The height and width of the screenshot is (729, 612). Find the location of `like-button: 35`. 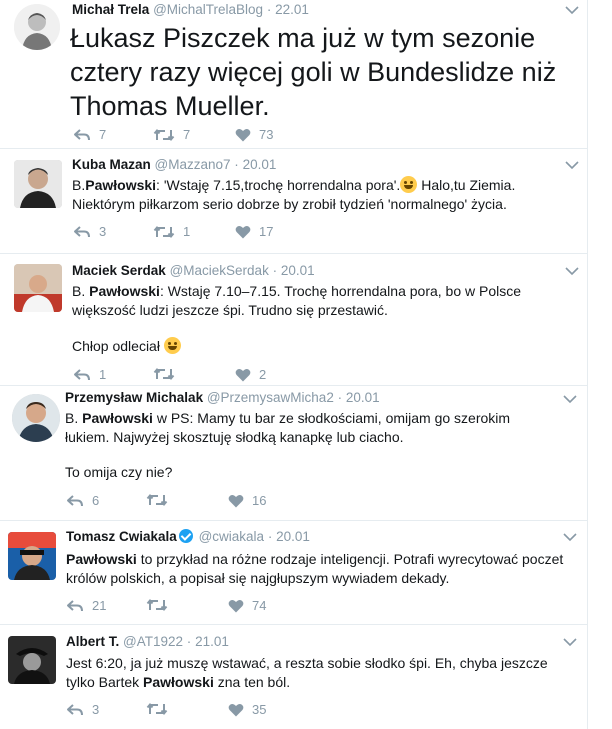

like-button: 35 is located at coordinates (247, 709).